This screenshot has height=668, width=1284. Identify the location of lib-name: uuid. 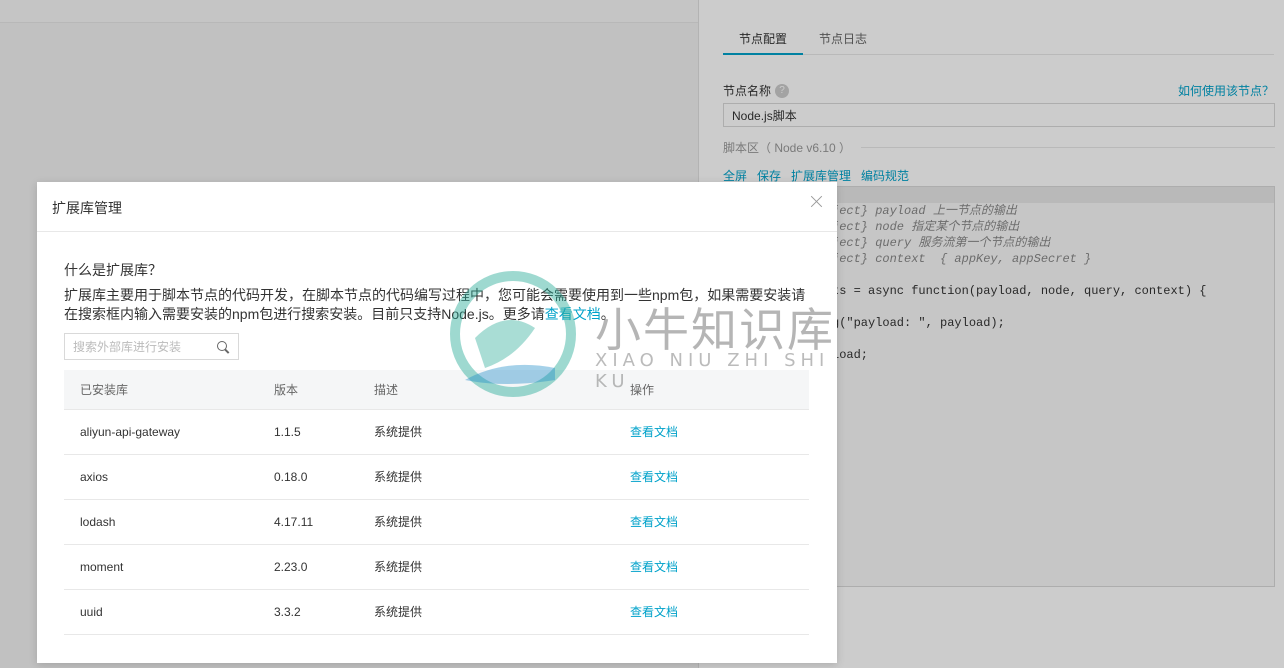
(169, 612).